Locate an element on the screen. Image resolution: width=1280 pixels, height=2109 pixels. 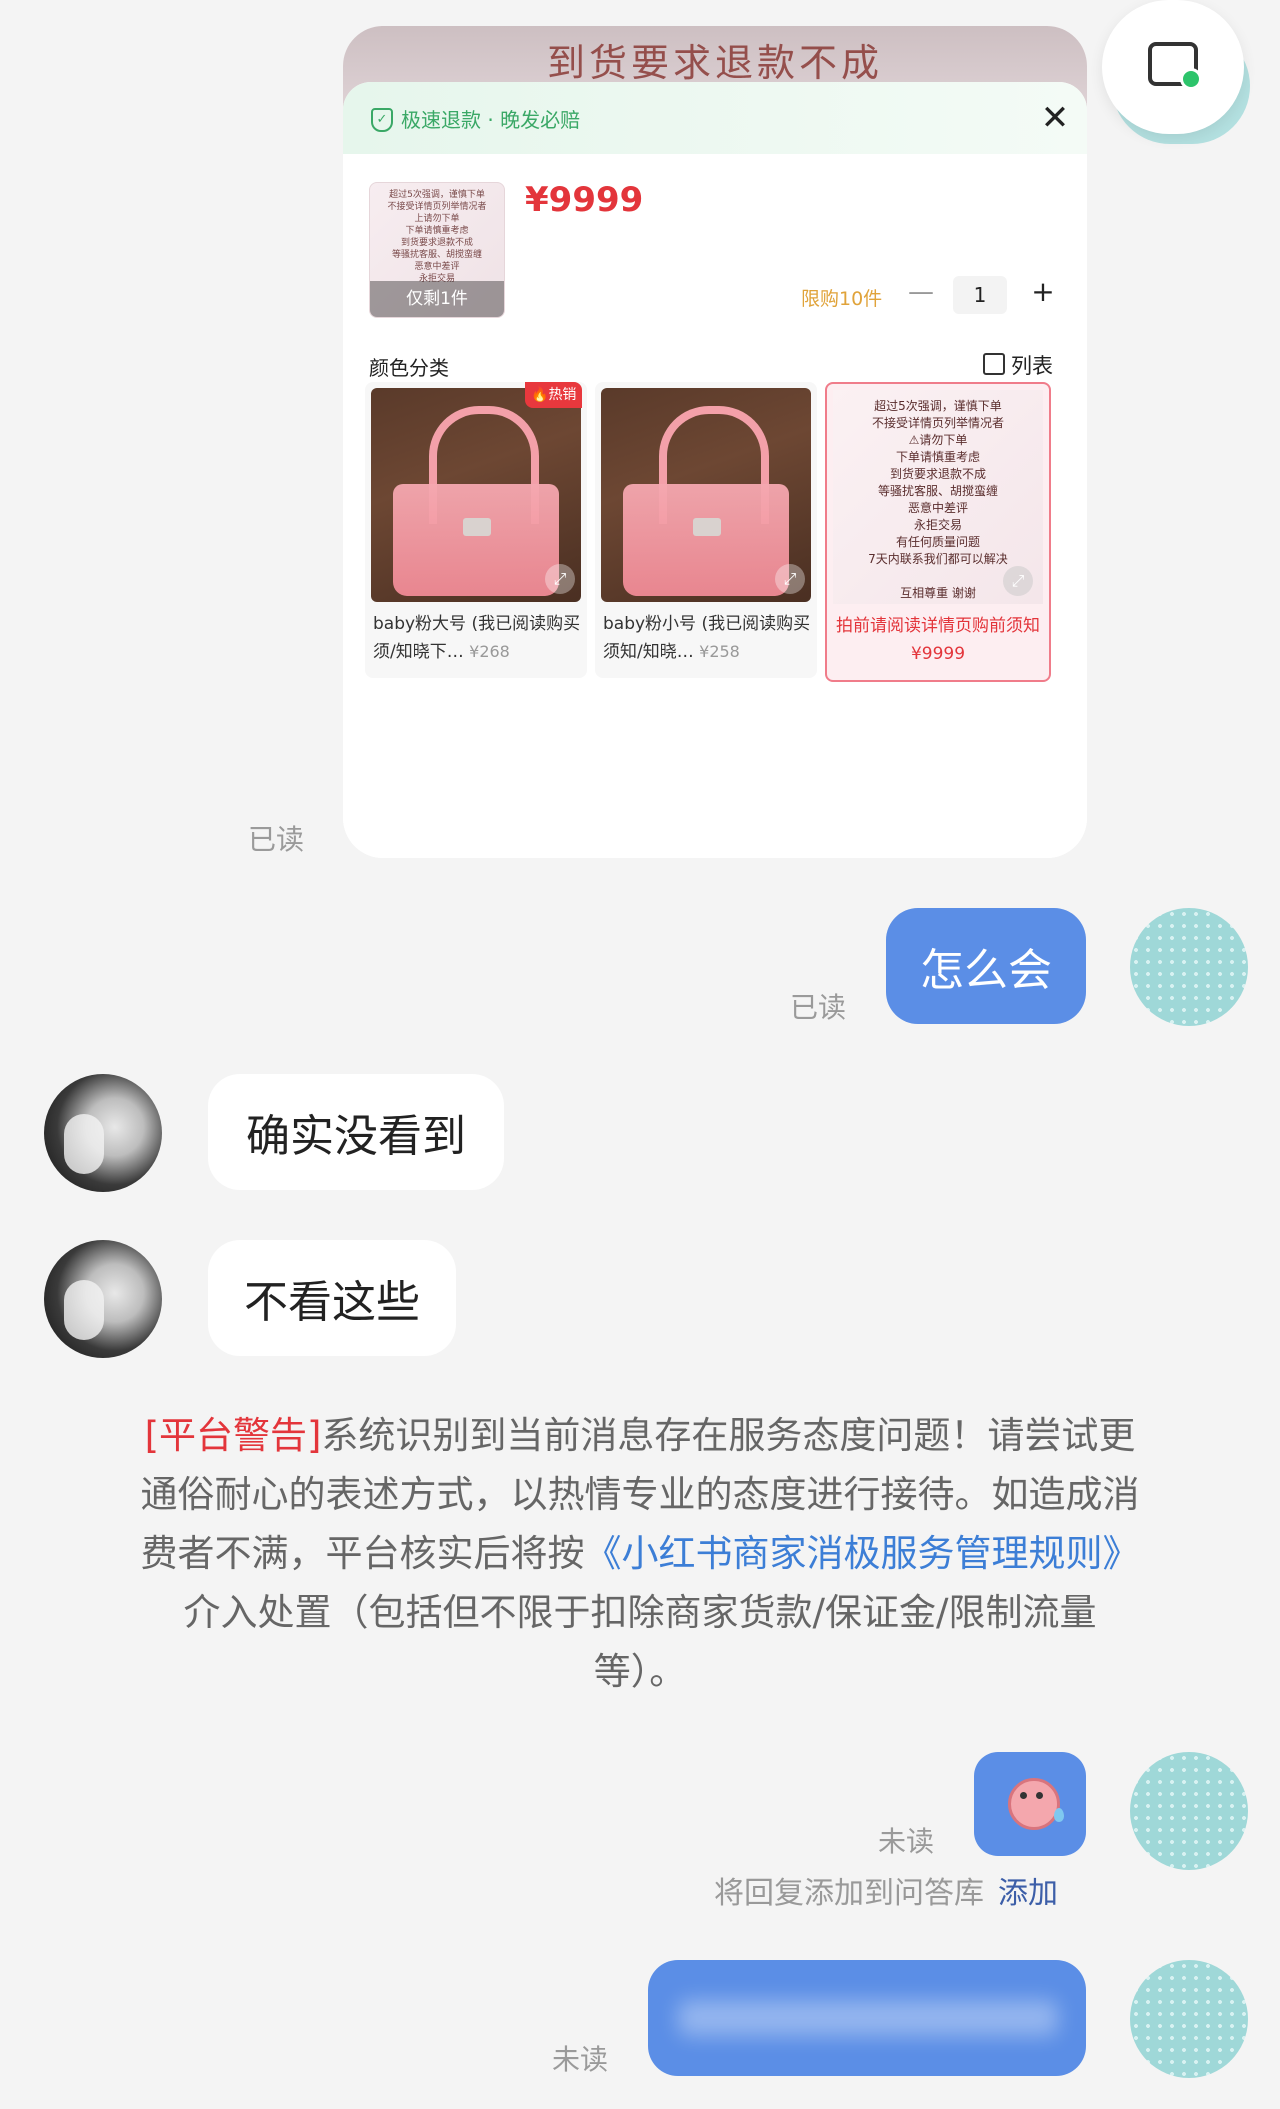
message-bubble-outgoing: 怎么会 is located at coordinates (986, 966).